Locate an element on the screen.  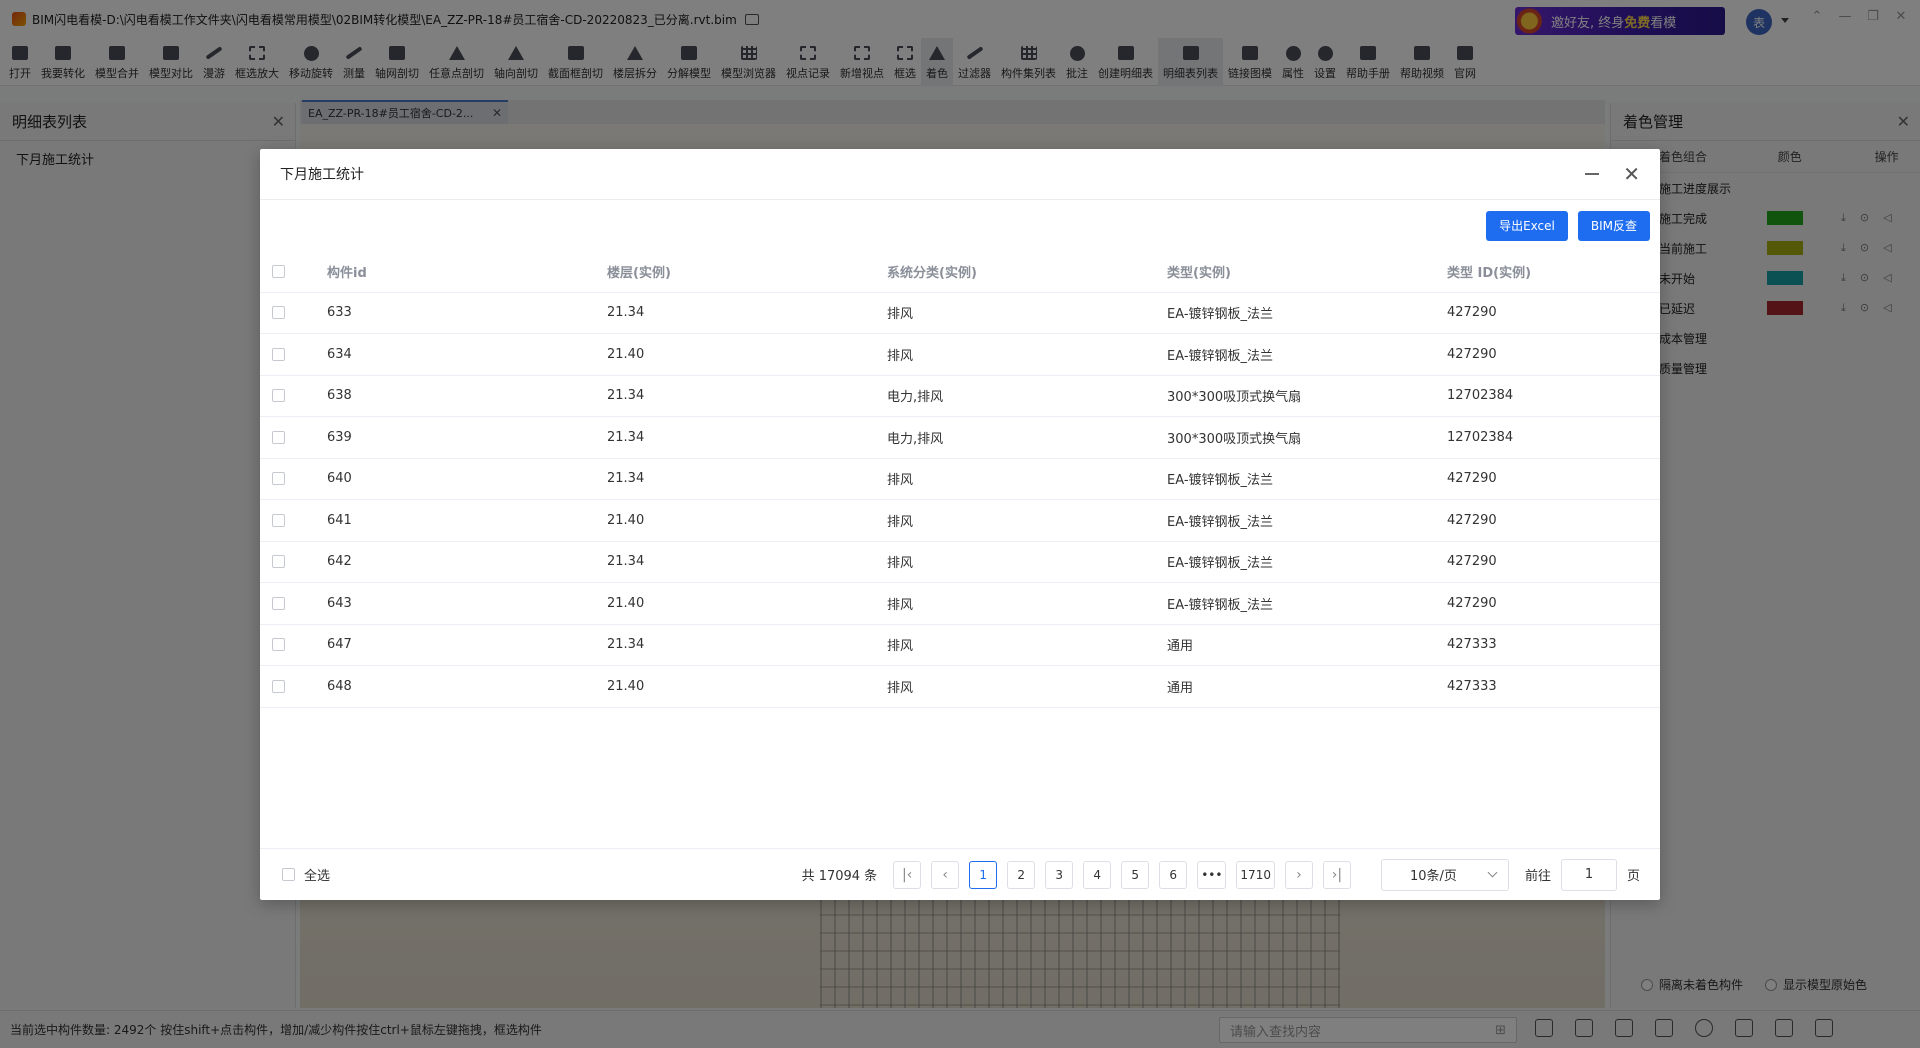
table-row: 634 21.40 排风 EA-镀锌钢板_法兰 427290 is located at coordinates (960, 355).